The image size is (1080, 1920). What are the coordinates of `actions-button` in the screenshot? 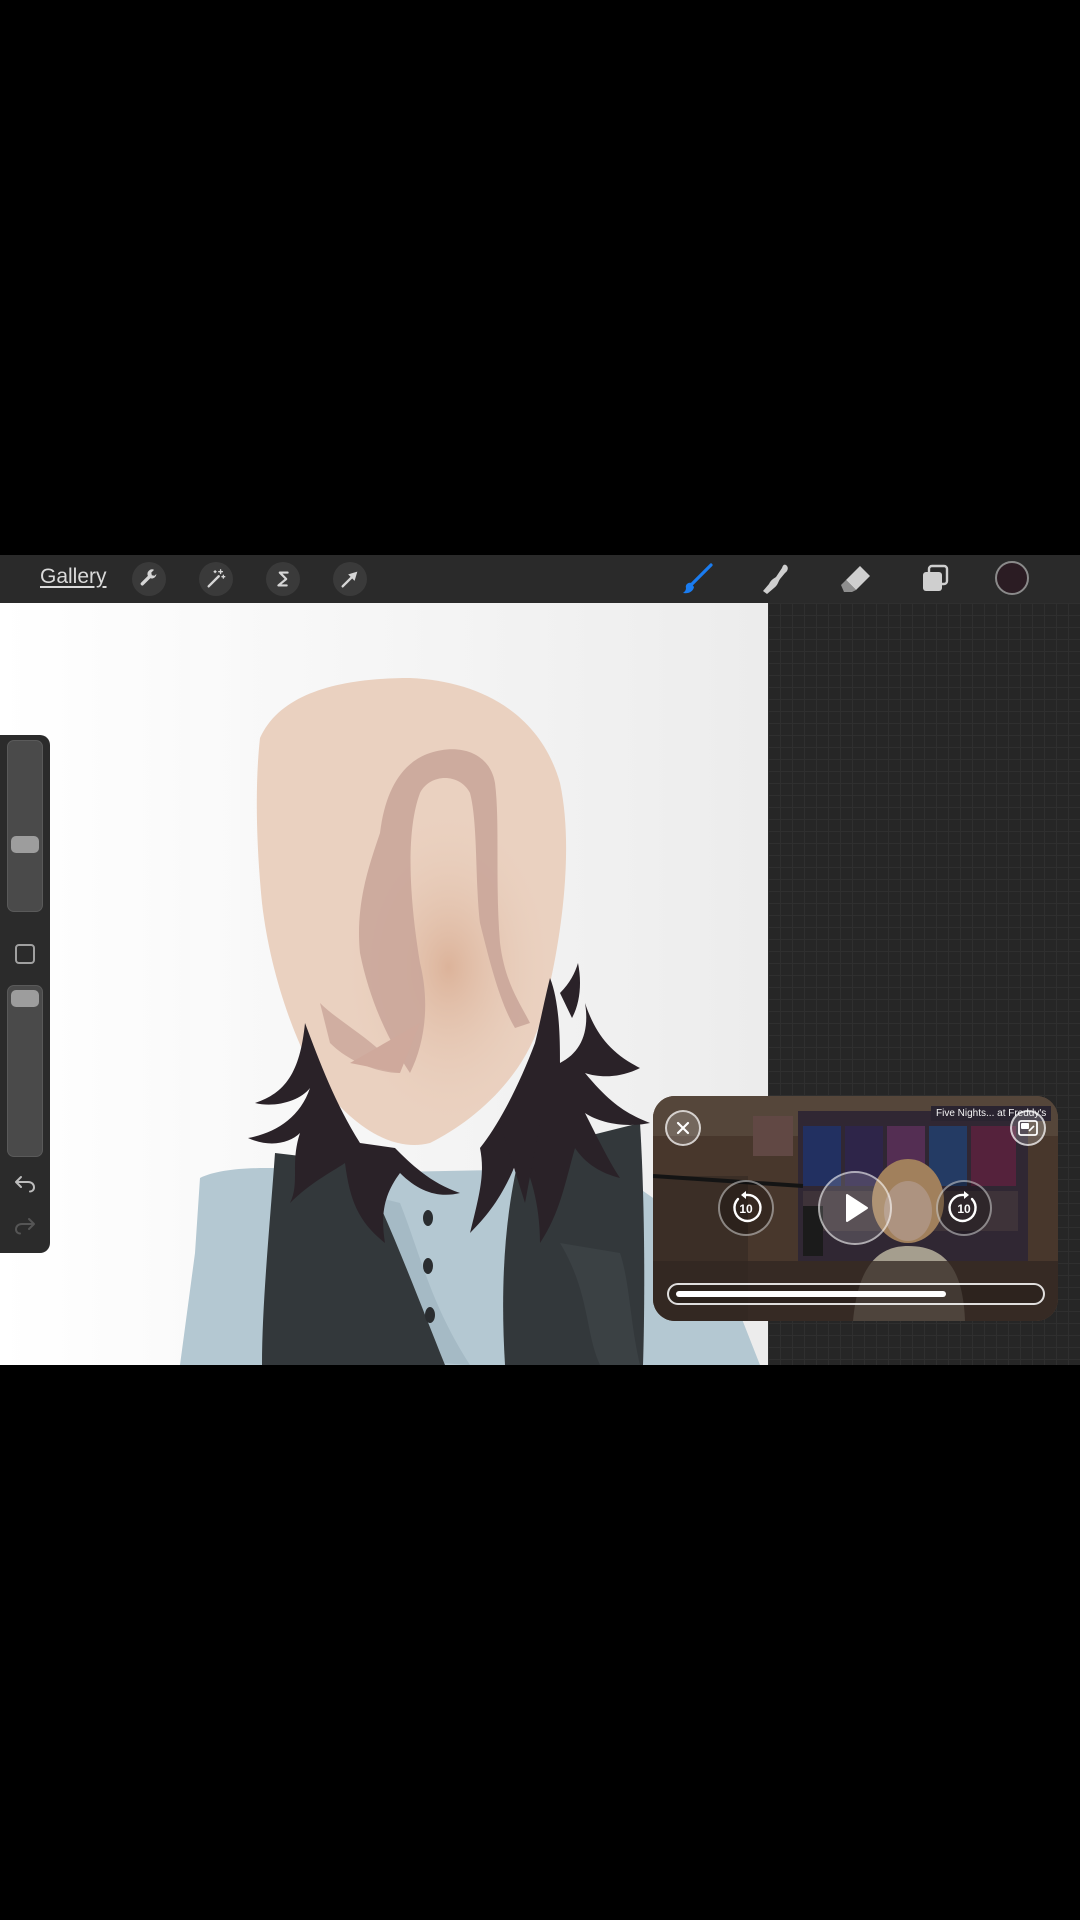 It's located at (149, 579).